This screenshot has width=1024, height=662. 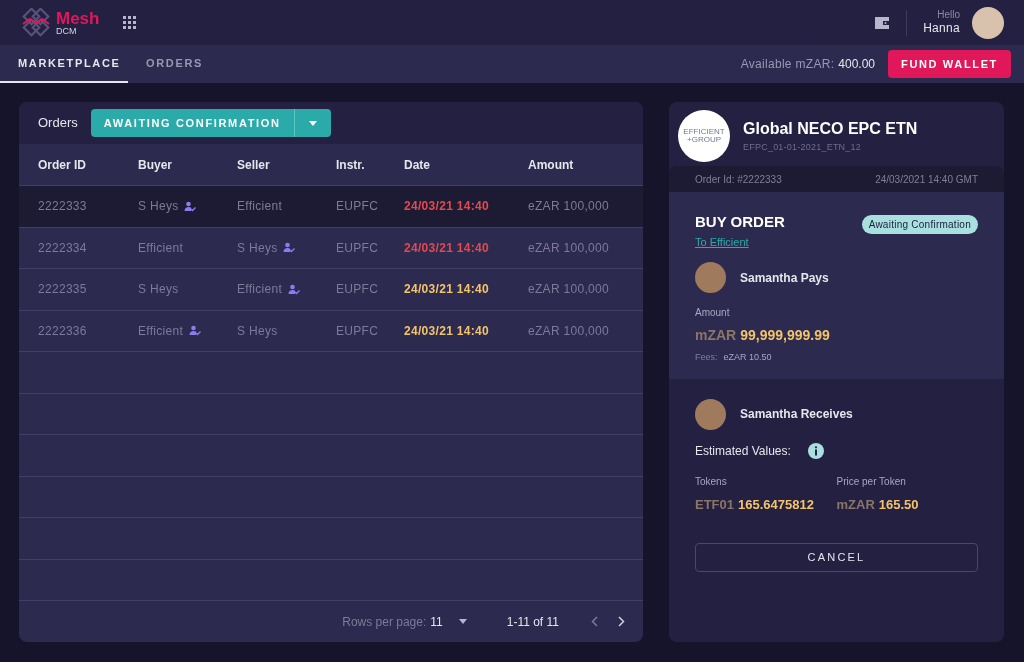 What do you see at coordinates (871, 481) in the screenshot?
I see `price-label: Price per Token` at bounding box center [871, 481].